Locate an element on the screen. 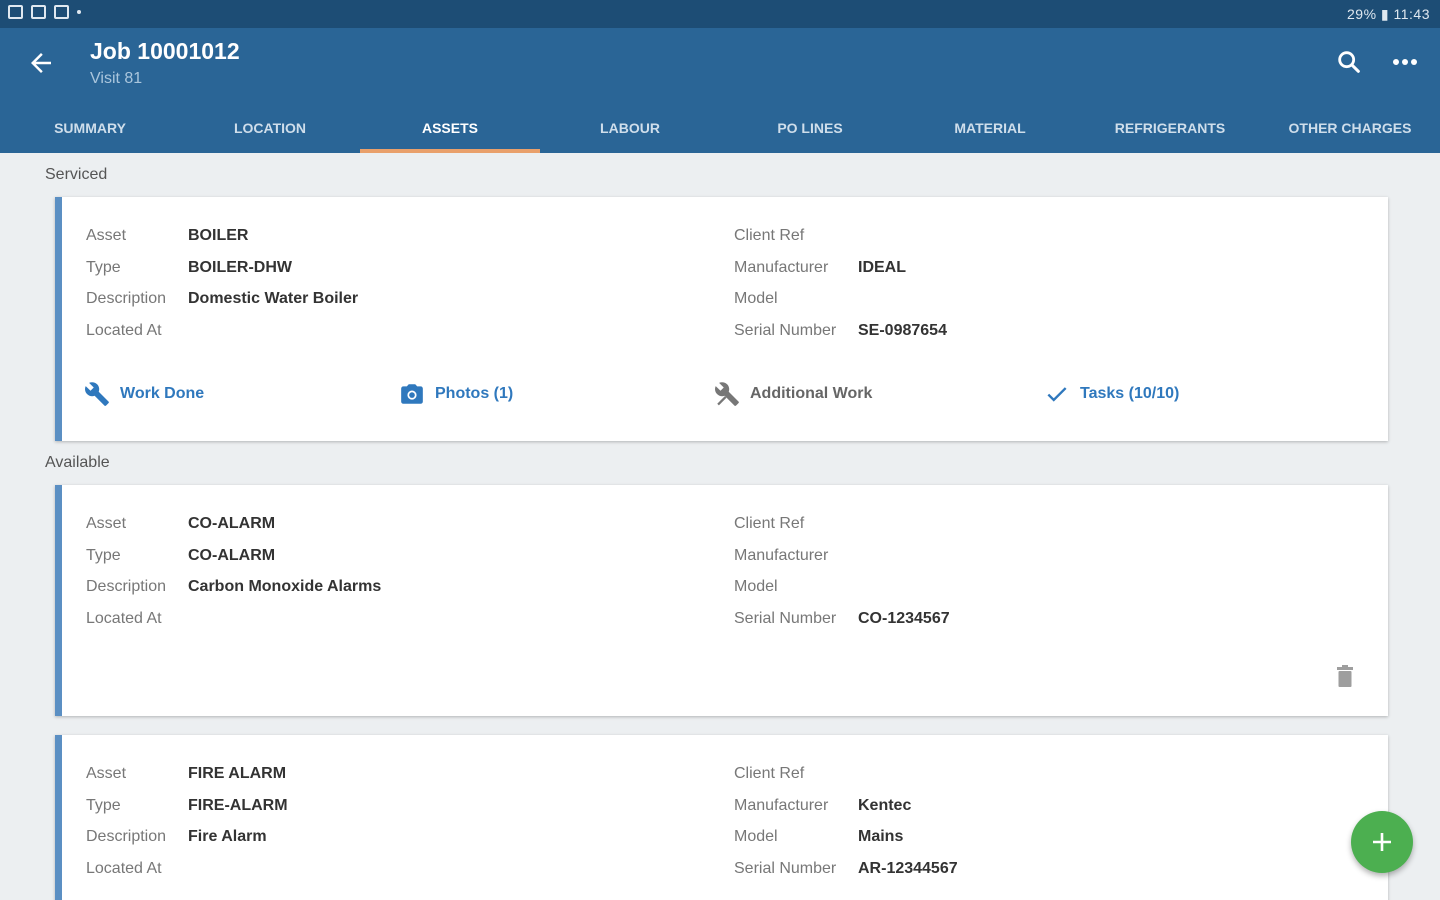 This screenshot has width=1440, height=900. description-value: Fire Alarm is located at coordinates (227, 836).